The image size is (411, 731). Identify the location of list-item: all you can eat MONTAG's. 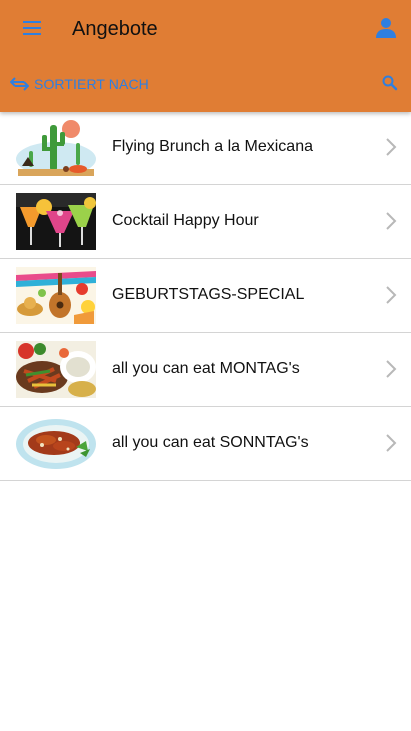
(205, 369).